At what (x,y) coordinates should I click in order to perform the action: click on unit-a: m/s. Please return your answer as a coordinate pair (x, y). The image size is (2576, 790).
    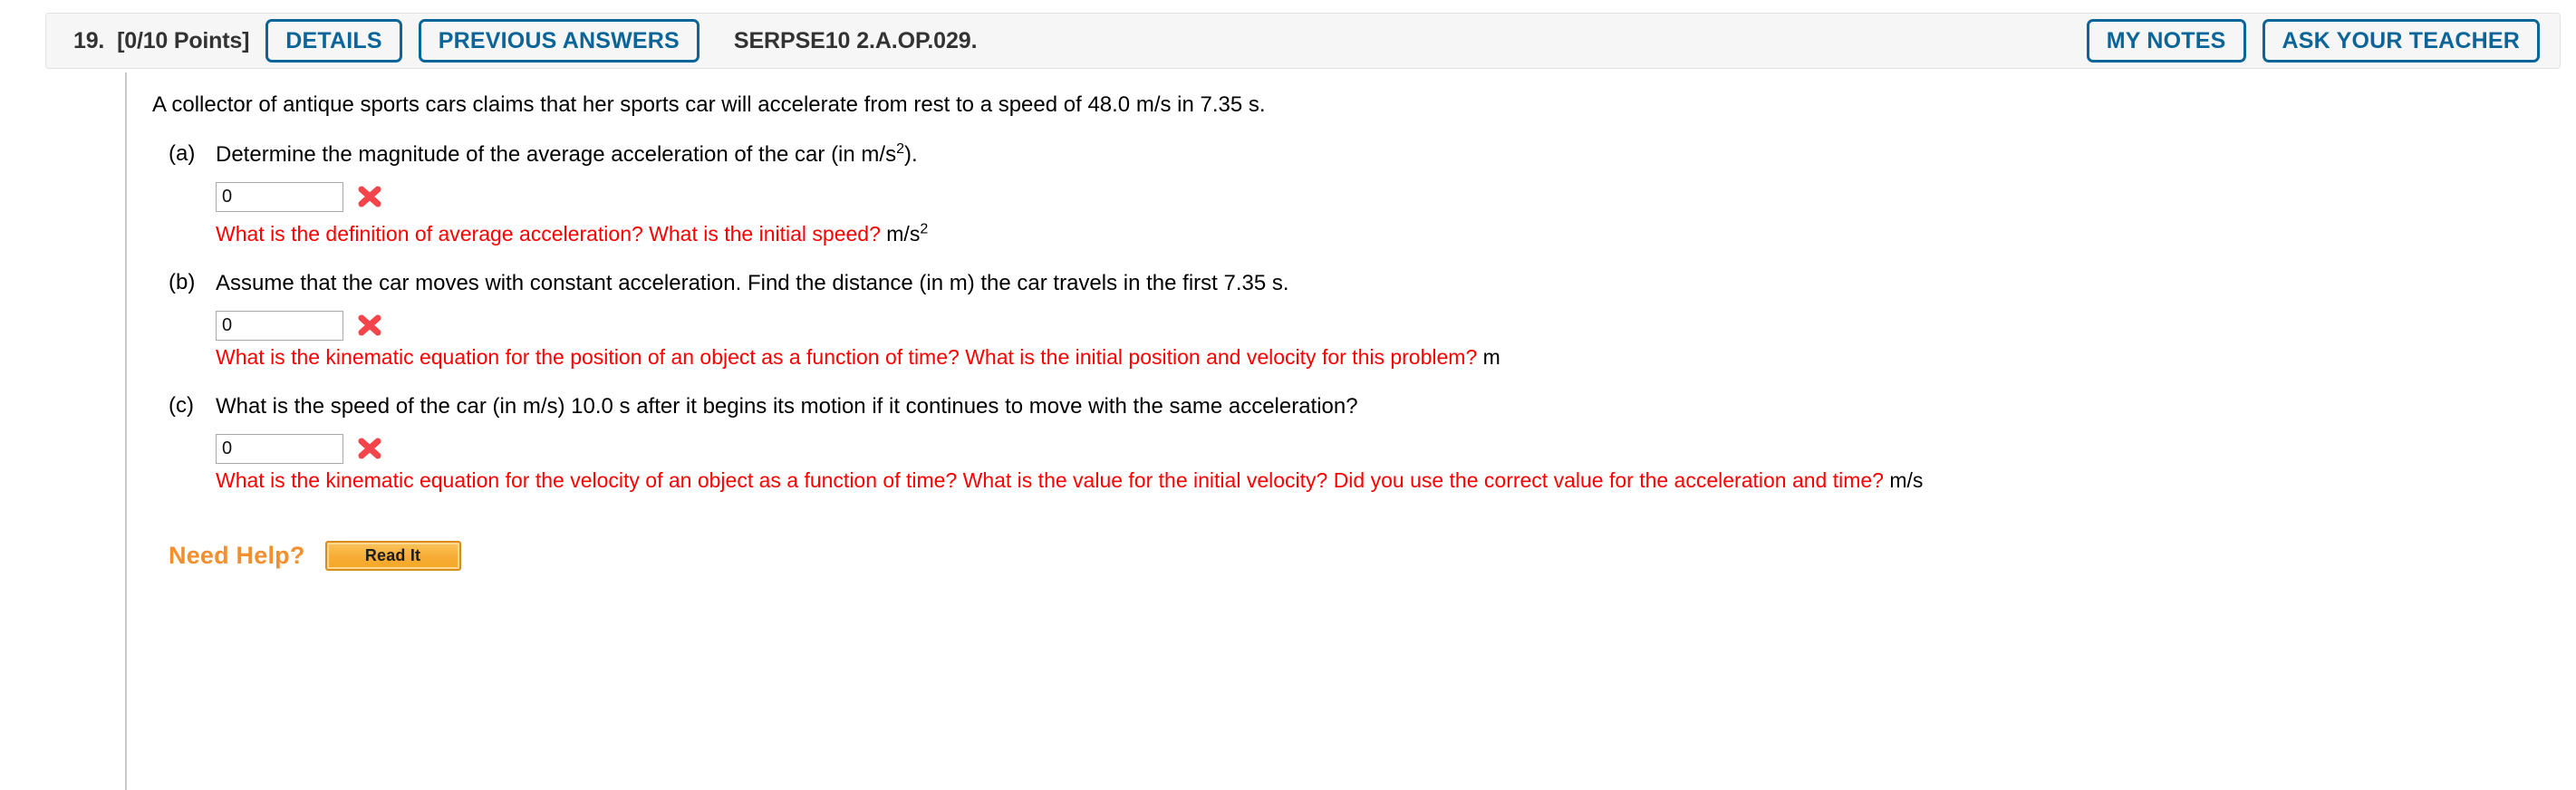
    Looking at the image, I should click on (903, 234).